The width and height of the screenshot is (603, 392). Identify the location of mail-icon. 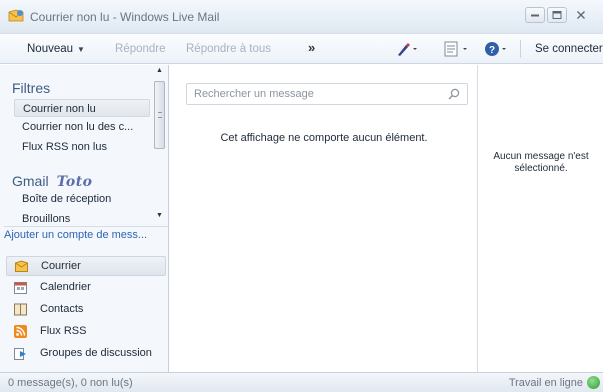
(21, 266).